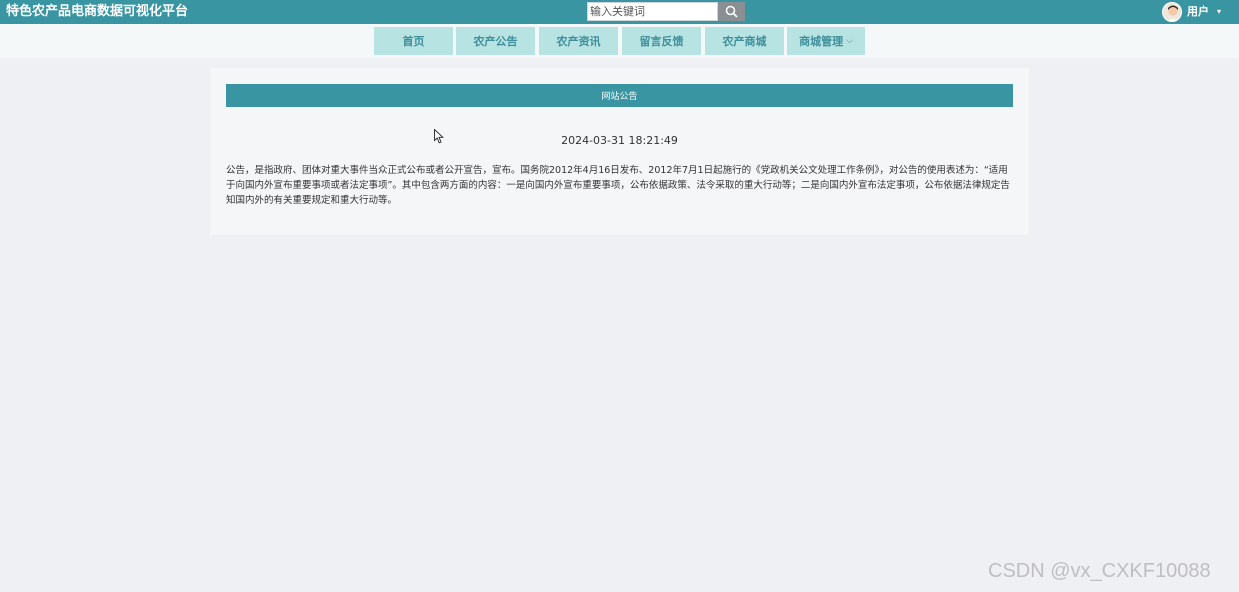 The image size is (1239, 592). I want to click on nav-item-mall-management: 商城管理 ⌵, so click(826, 41).